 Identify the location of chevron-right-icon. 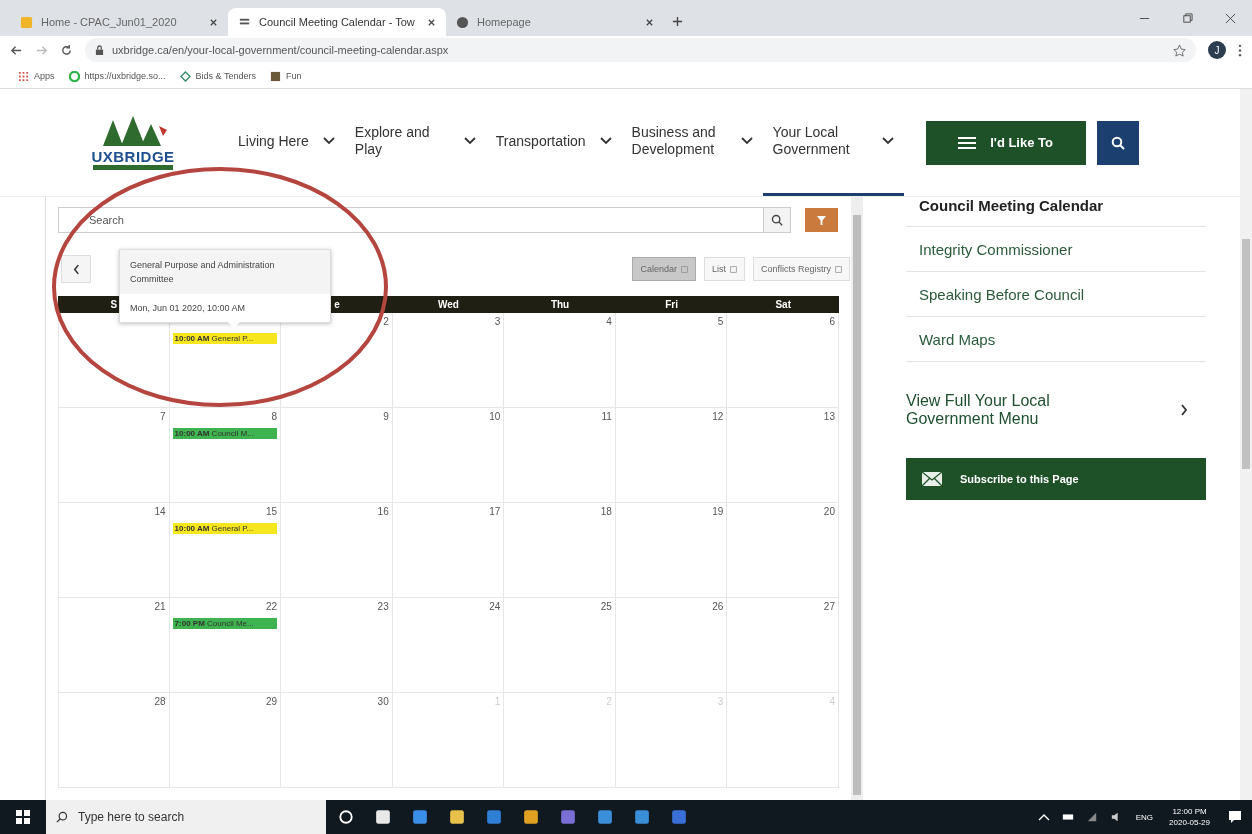
(1184, 410).